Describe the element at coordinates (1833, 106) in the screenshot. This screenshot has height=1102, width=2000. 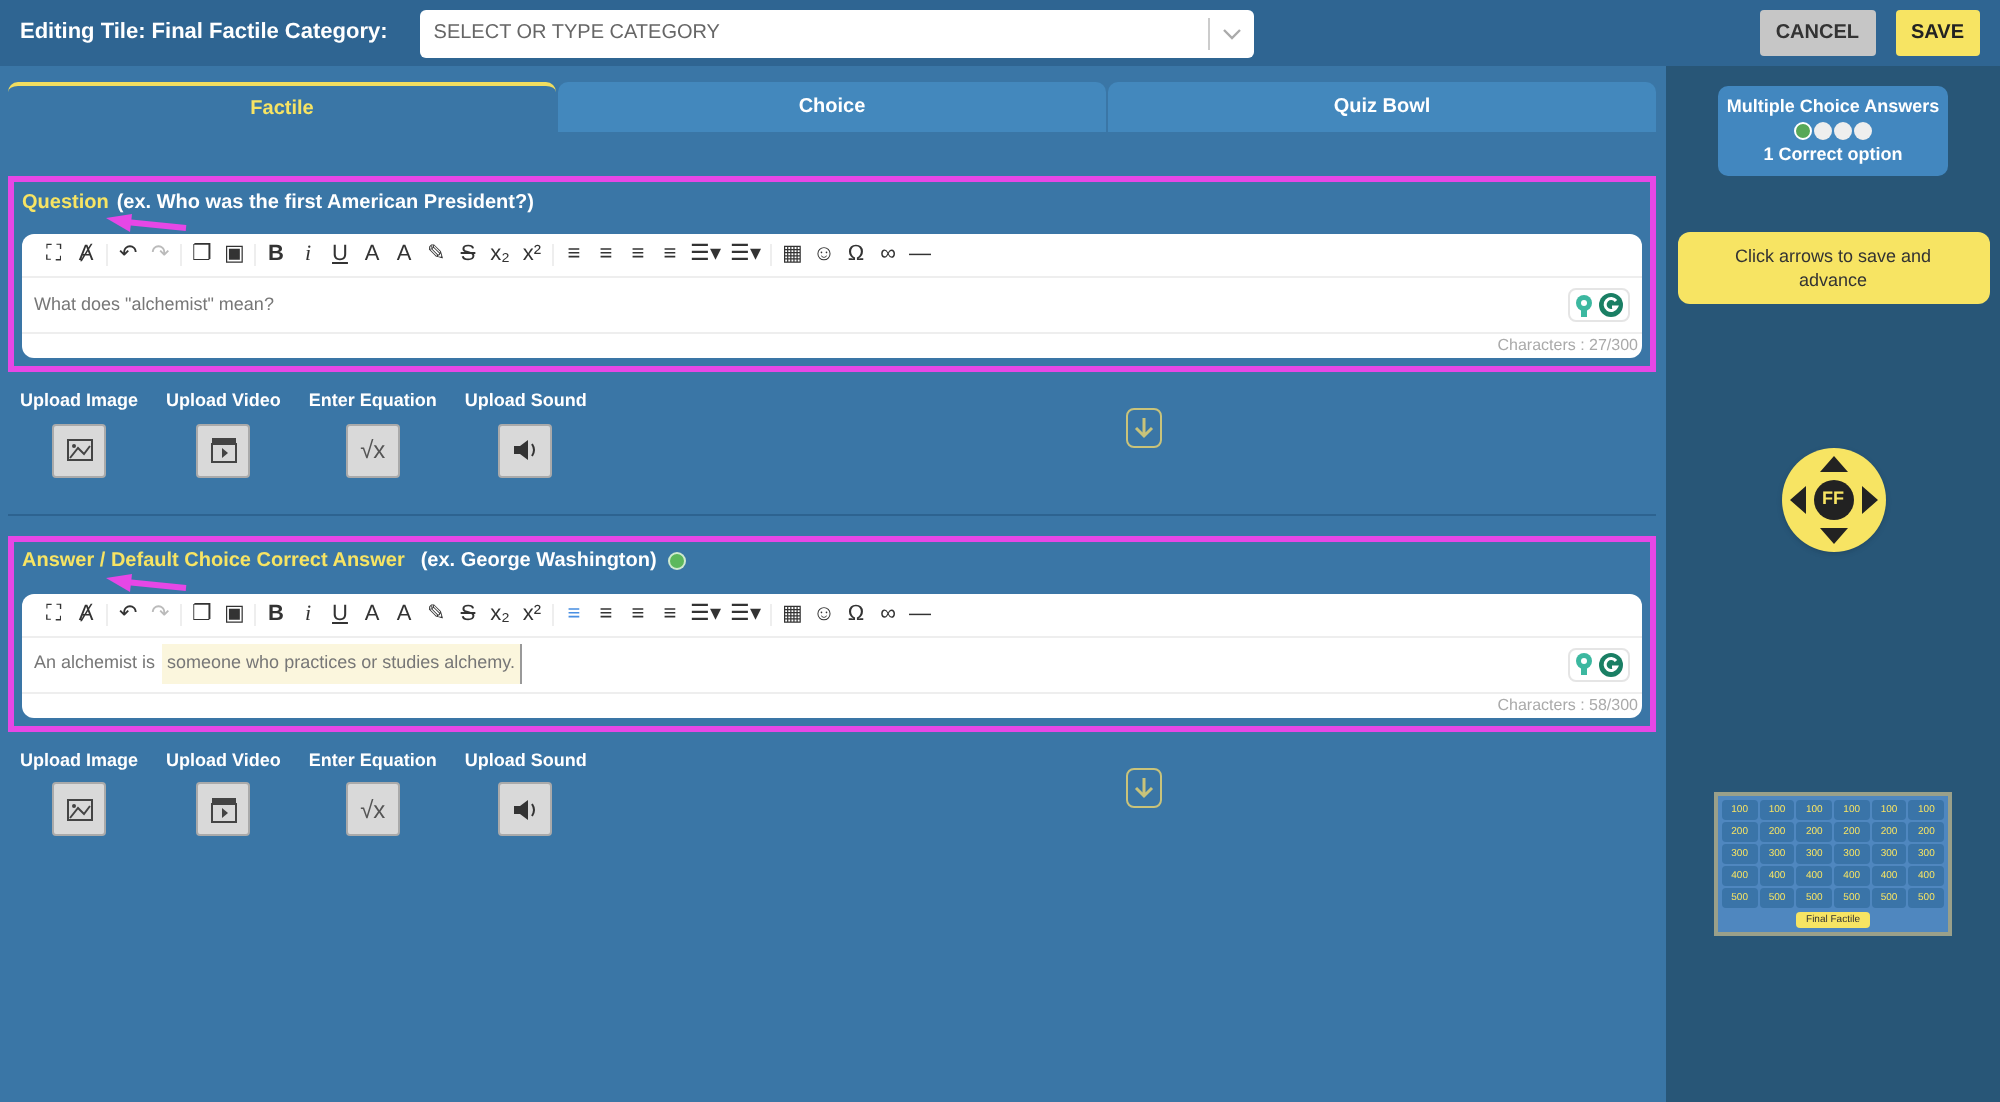
I see `card-title: Multiple Choice Answers` at that location.